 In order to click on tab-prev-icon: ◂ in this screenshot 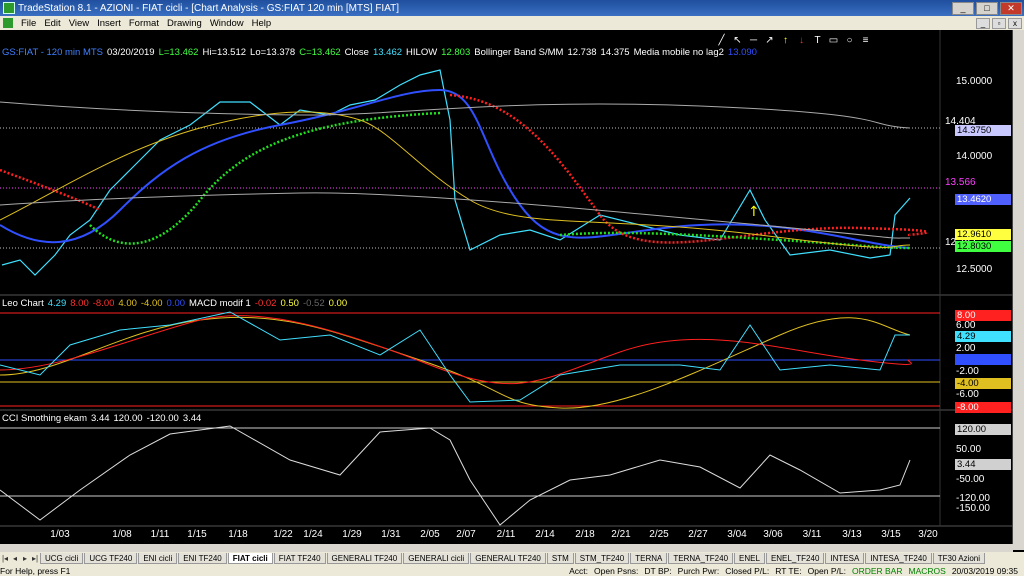, I will do `click(15, 558)`.